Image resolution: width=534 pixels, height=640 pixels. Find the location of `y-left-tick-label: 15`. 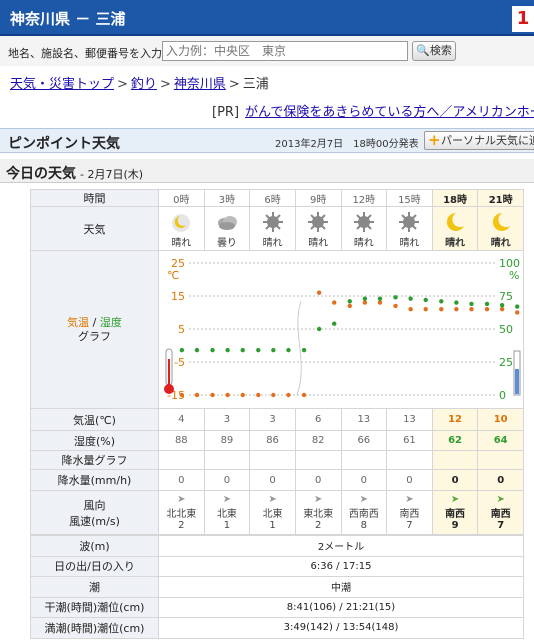

y-left-tick-label: 15 is located at coordinates (178, 296).